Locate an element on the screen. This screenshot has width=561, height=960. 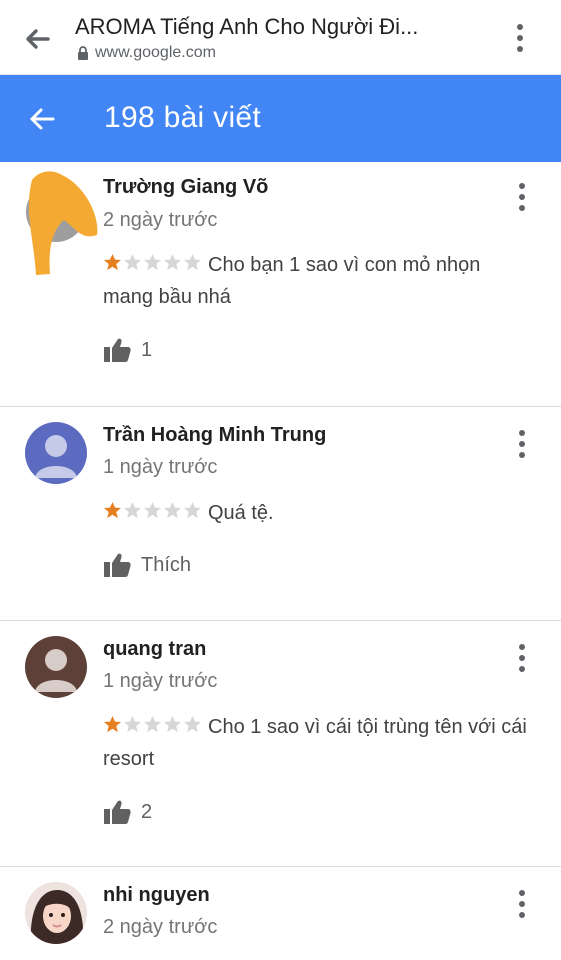
like-button: 2 is located at coordinates (127, 812).